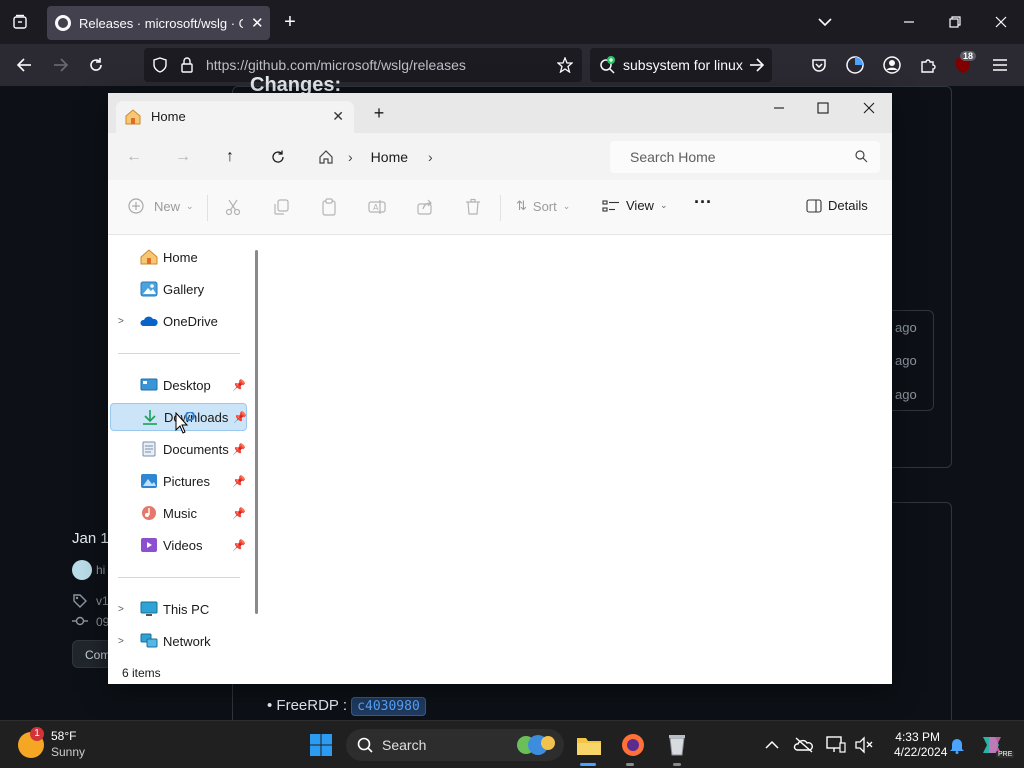  I want to click on author-link: hi, so click(100, 570).